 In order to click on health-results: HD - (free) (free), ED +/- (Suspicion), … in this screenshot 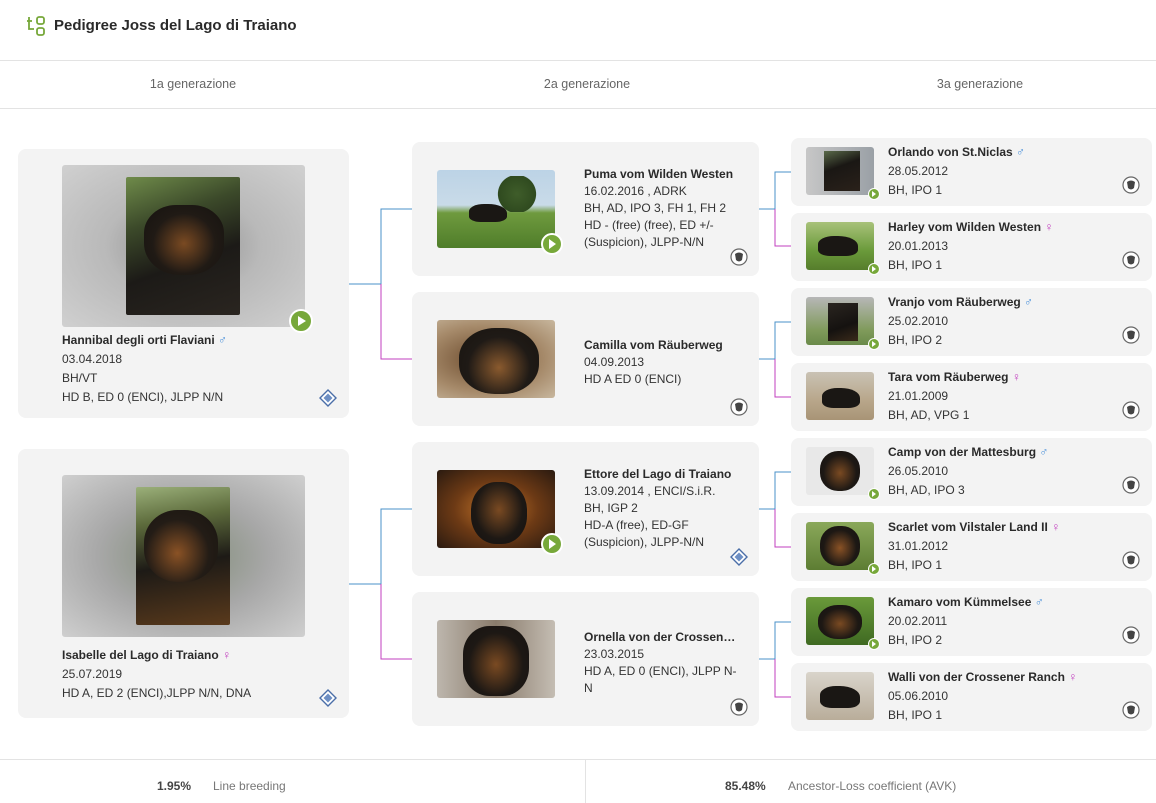, I will do `click(649, 233)`.